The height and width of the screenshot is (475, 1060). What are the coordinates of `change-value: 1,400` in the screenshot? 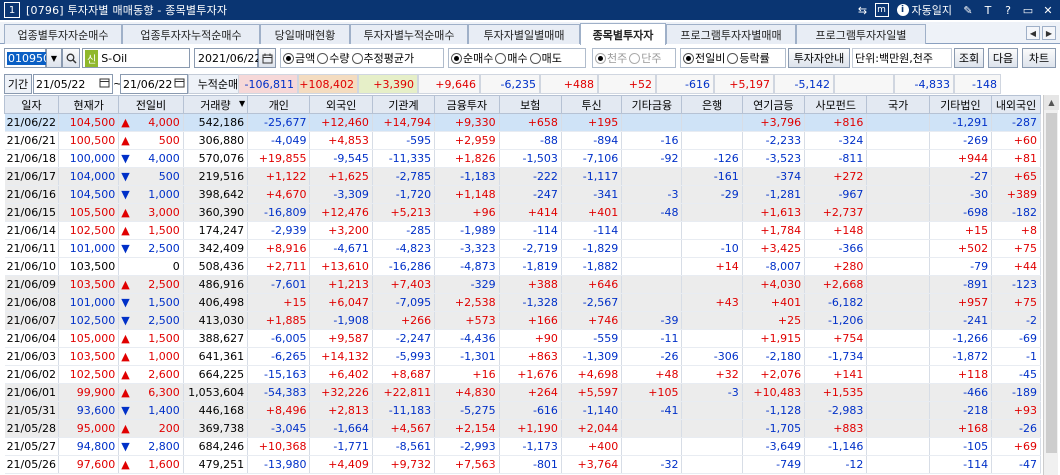 It's located at (164, 410).